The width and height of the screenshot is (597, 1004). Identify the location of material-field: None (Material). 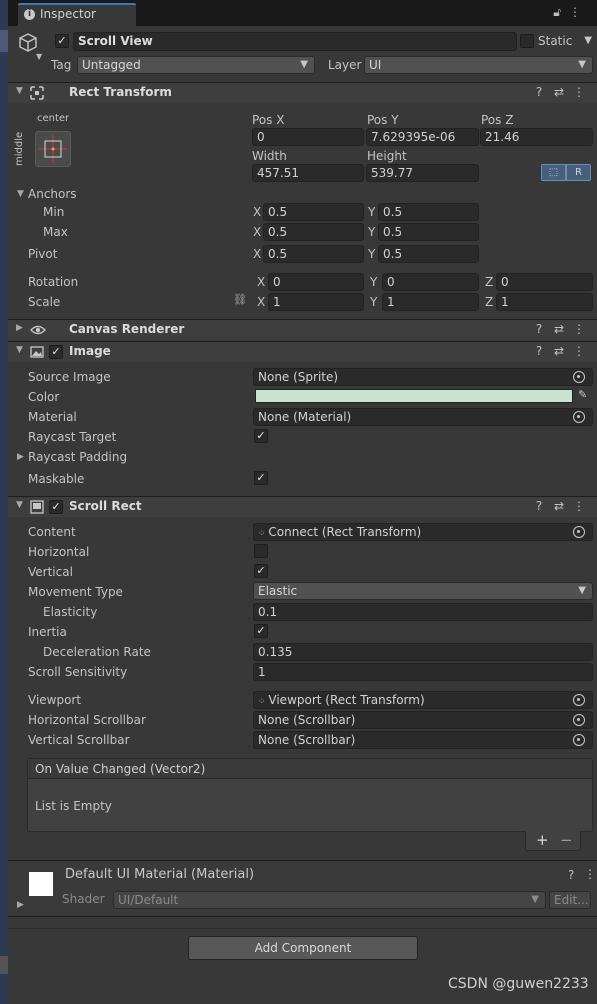
(423, 417).